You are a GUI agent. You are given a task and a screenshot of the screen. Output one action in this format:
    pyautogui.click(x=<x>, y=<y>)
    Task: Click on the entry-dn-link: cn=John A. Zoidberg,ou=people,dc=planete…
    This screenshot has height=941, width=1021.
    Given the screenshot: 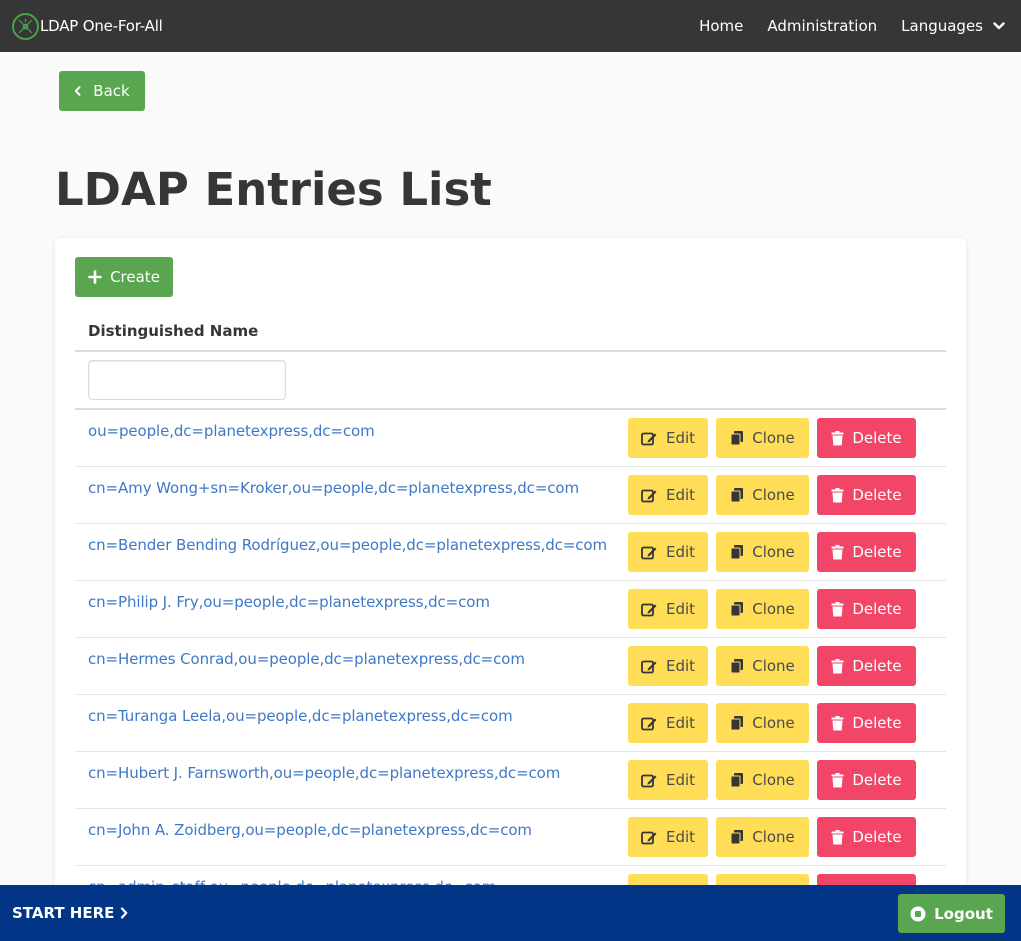 What is the action you would take?
    pyautogui.click(x=310, y=830)
    